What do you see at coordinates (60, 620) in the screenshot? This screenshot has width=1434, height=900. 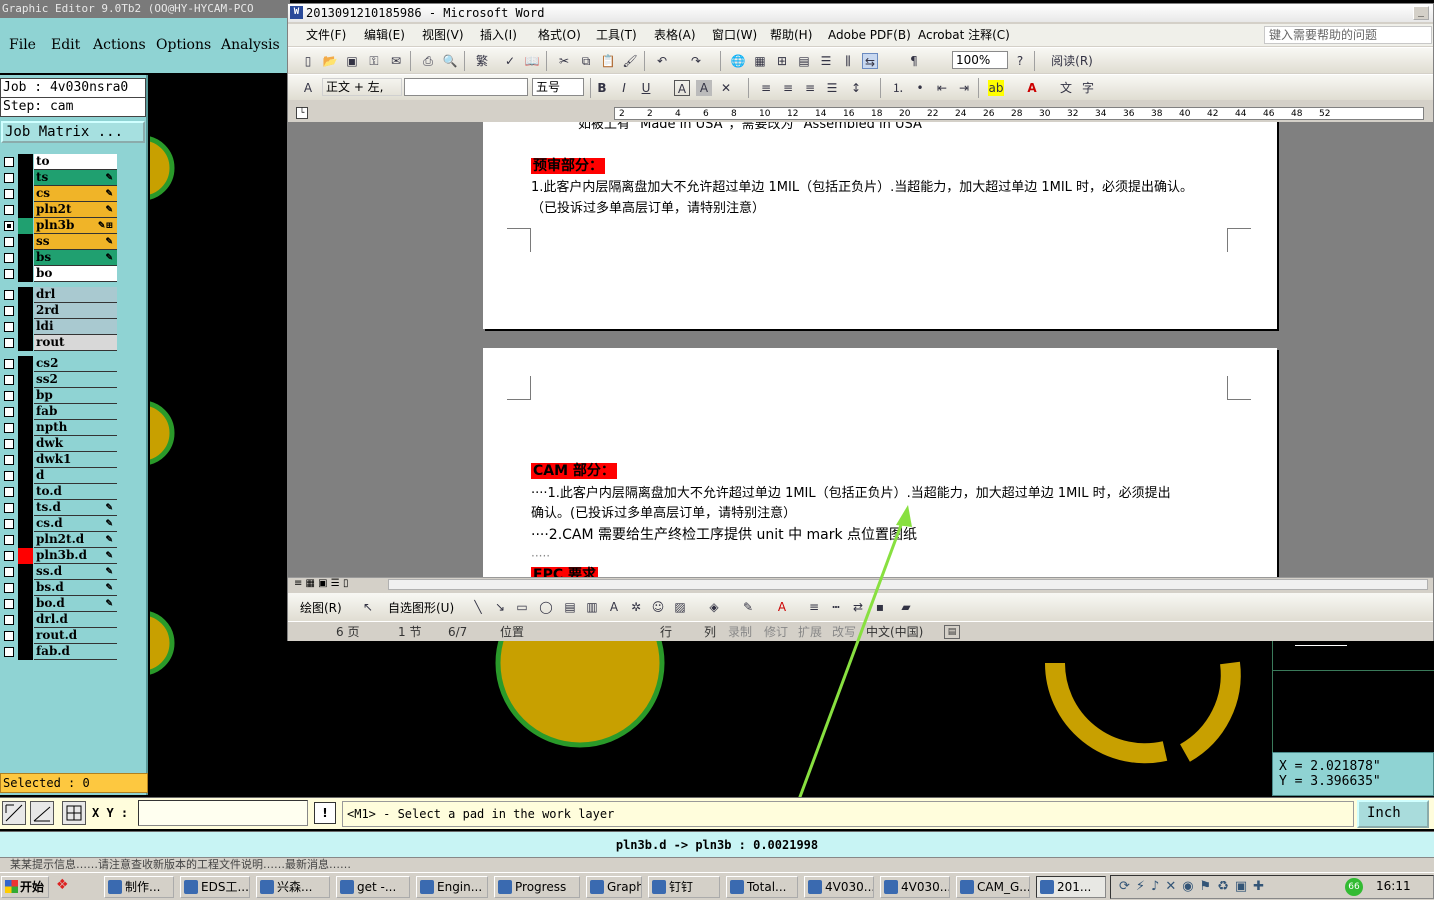 I see `layer-row-drl-d: drl.d` at bounding box center [60, 620].